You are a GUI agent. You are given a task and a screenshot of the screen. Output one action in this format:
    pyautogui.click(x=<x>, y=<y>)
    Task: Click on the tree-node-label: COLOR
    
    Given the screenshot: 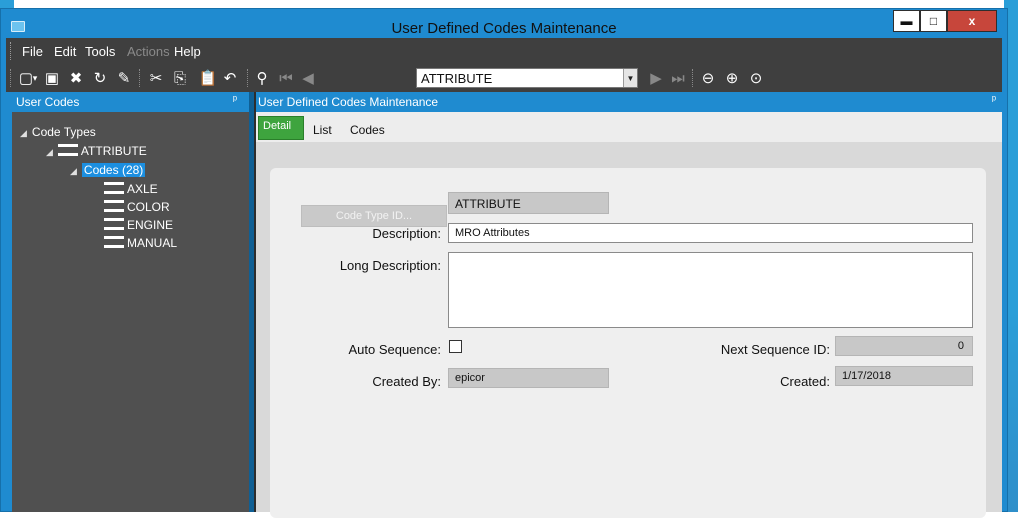 What is the action you would take?
    pyautogui.click(x=148, y=207)
    